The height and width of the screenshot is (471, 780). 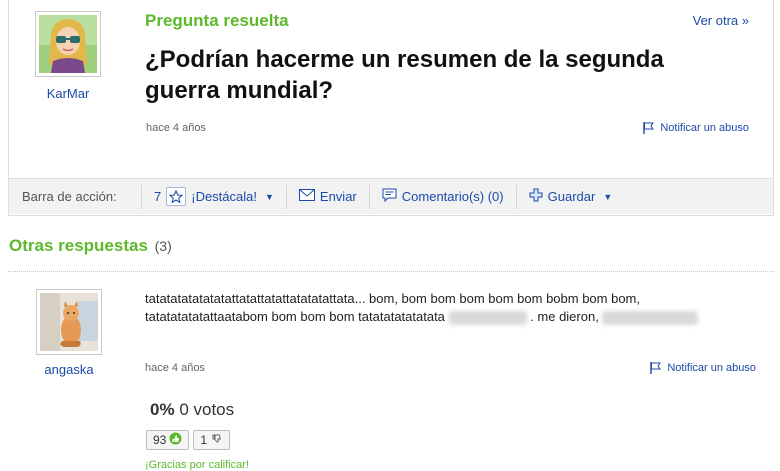 I want to click on vote-percent: 0%, so click(x=162, y=409).